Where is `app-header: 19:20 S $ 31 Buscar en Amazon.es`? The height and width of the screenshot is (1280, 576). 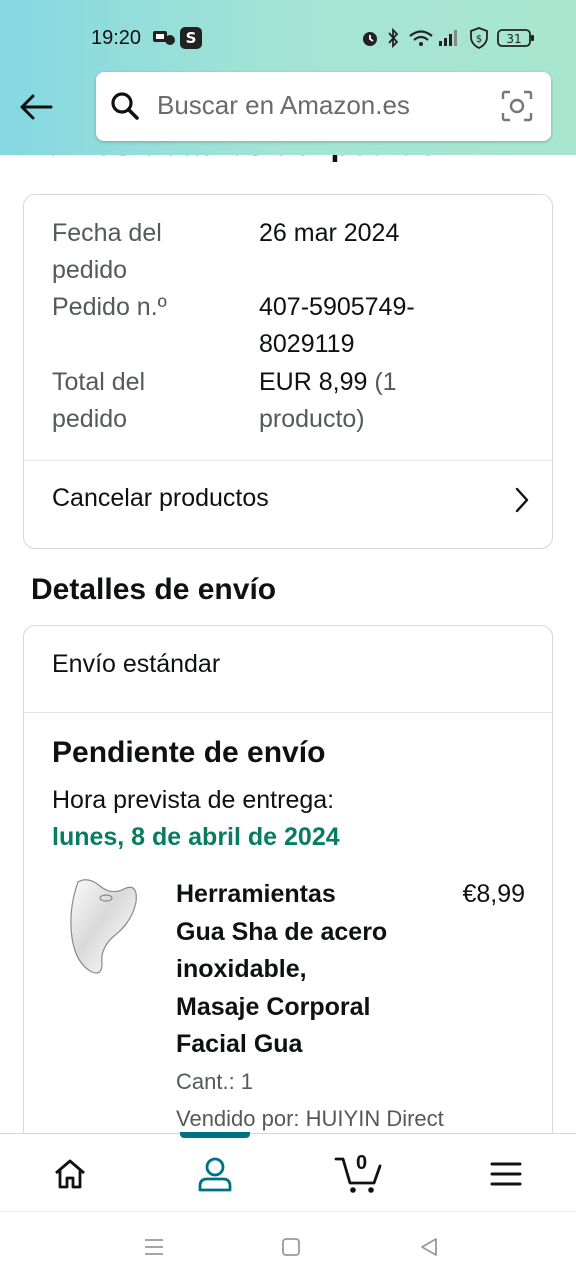
app-header: 19:20 S $ 31 Buscar en Amazon.es is located at coordinates (288, 77).